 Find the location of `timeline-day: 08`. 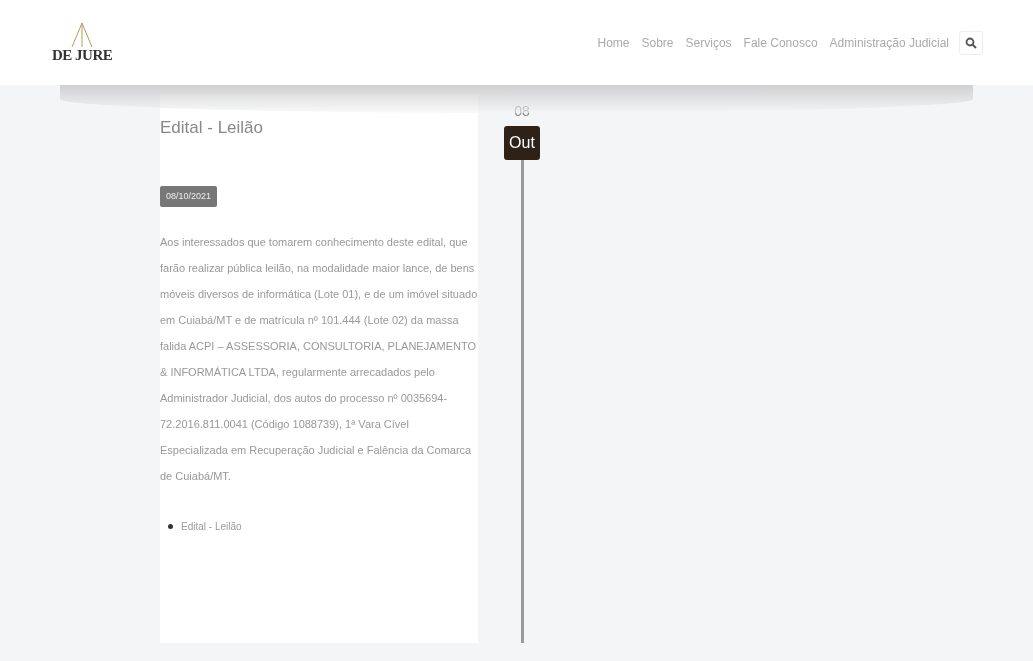

timeline-day: 08 is located at coordinates (522, 111).